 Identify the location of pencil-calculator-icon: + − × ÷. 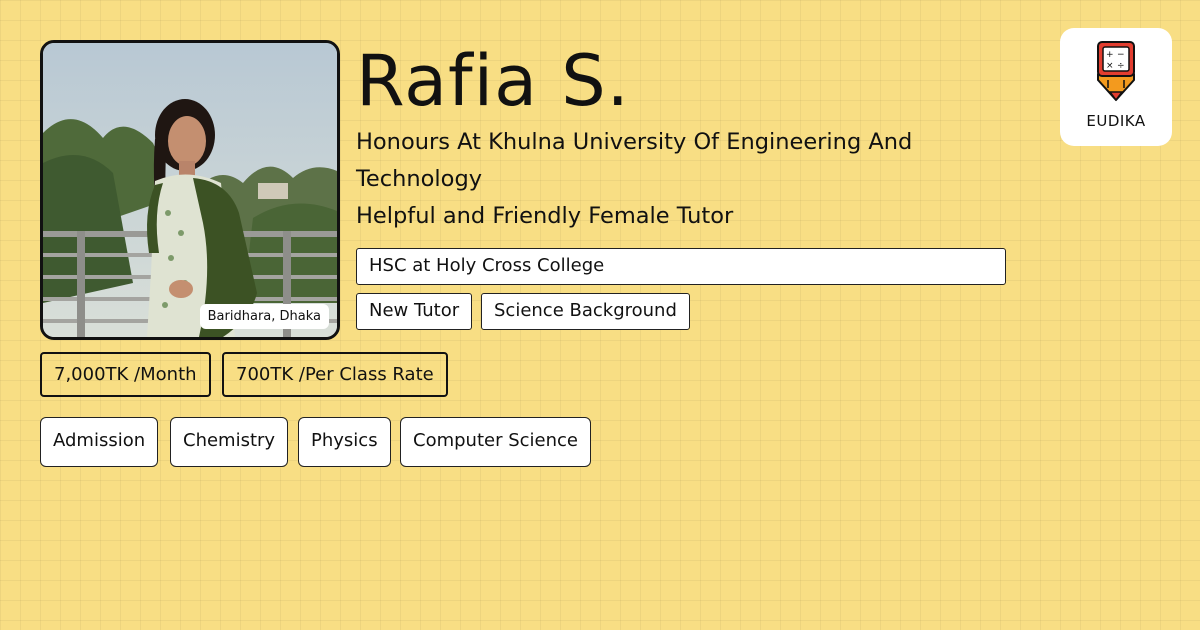
(1116, 71).